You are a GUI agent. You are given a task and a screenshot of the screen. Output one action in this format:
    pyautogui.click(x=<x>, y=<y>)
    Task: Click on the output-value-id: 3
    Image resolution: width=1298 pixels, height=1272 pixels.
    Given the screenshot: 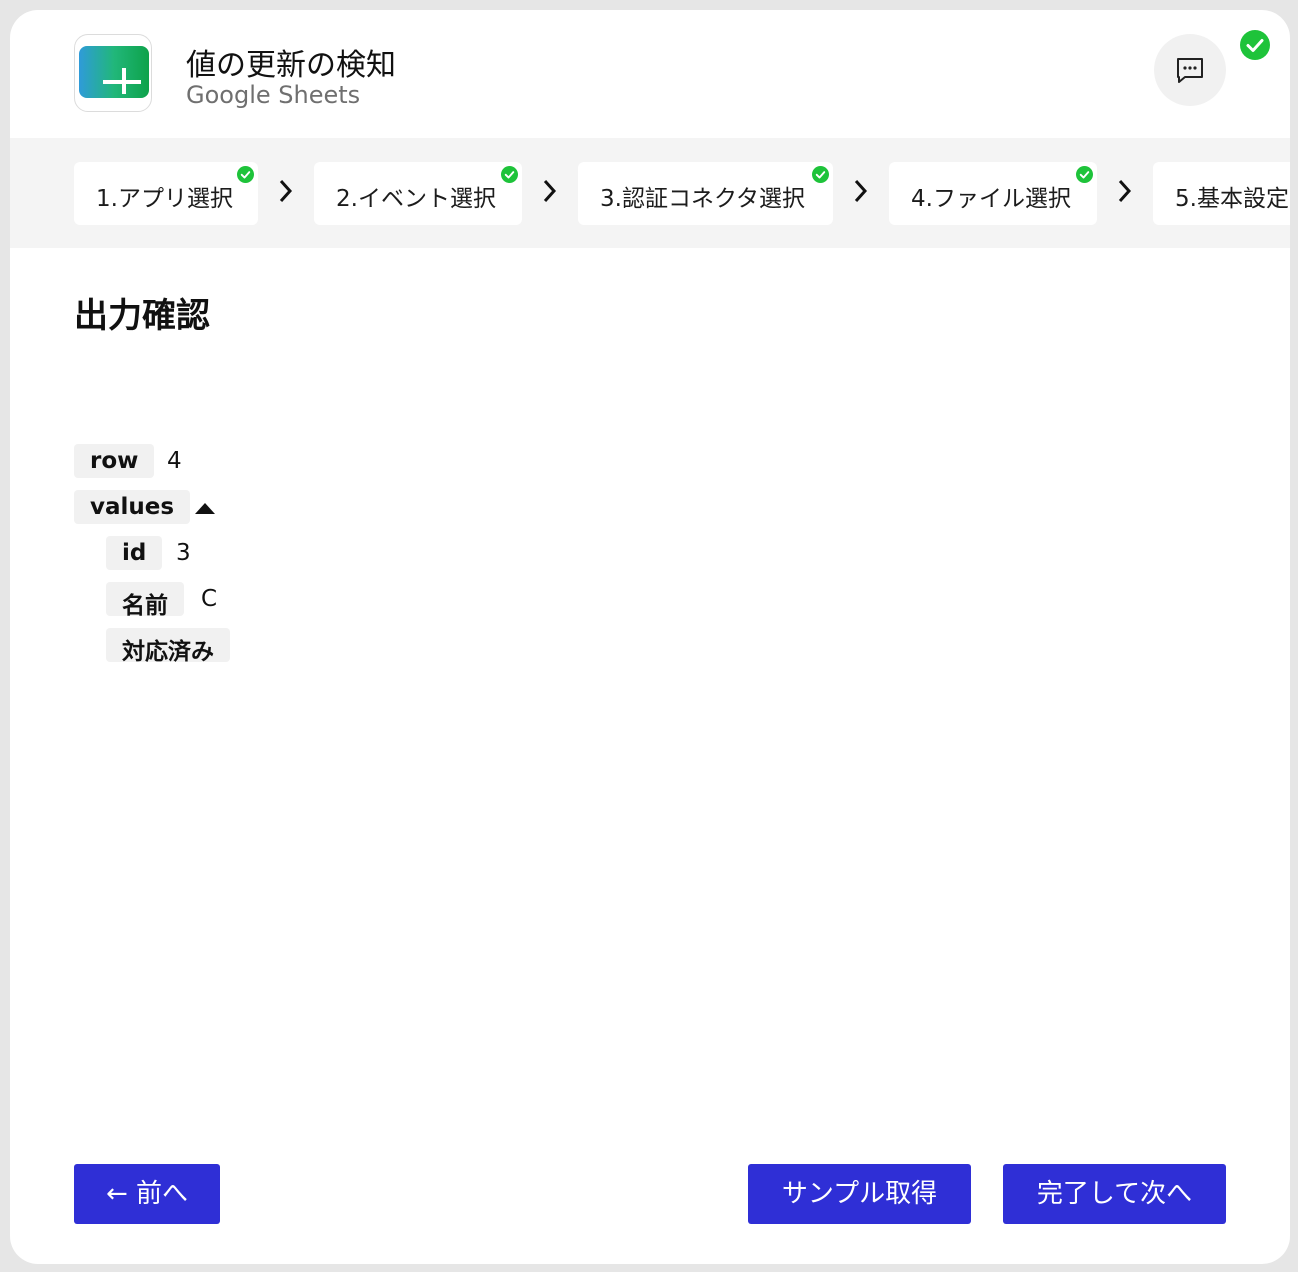 What is the action you would take?
    pyautogui.click(x=183, y=553)
    